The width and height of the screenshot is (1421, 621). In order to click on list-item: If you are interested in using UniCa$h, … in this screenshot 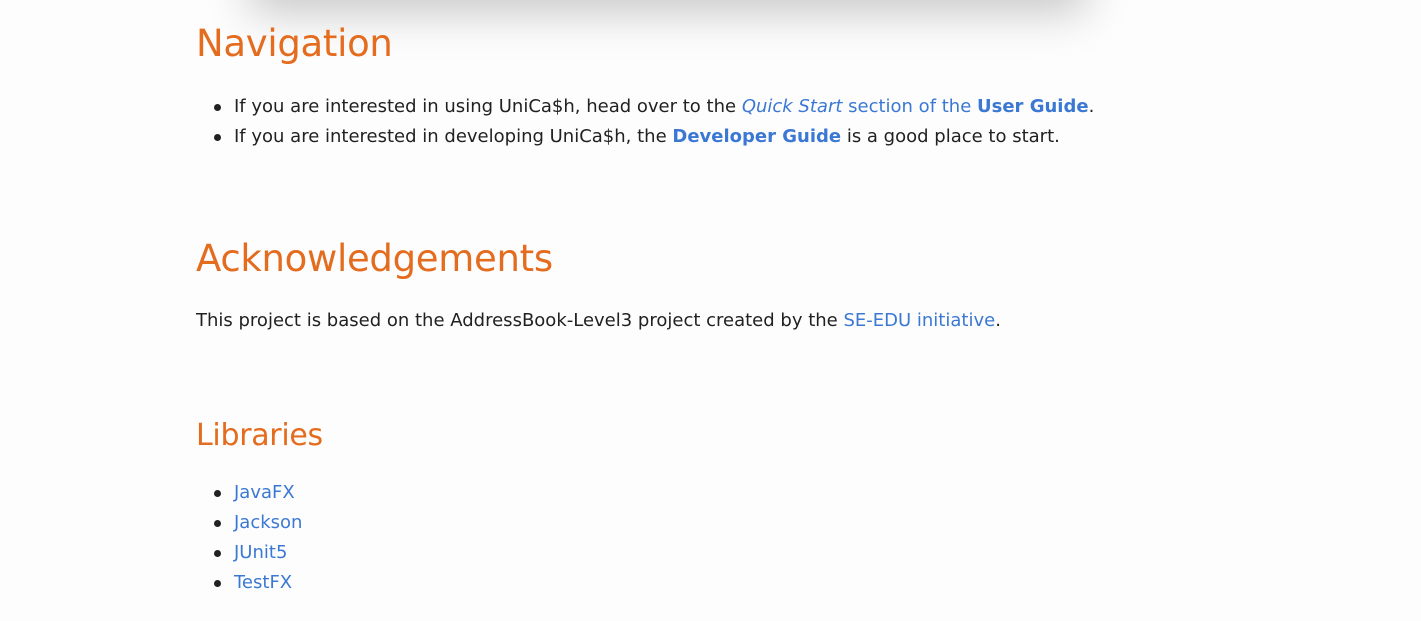, I will do `click(654, 107)`.